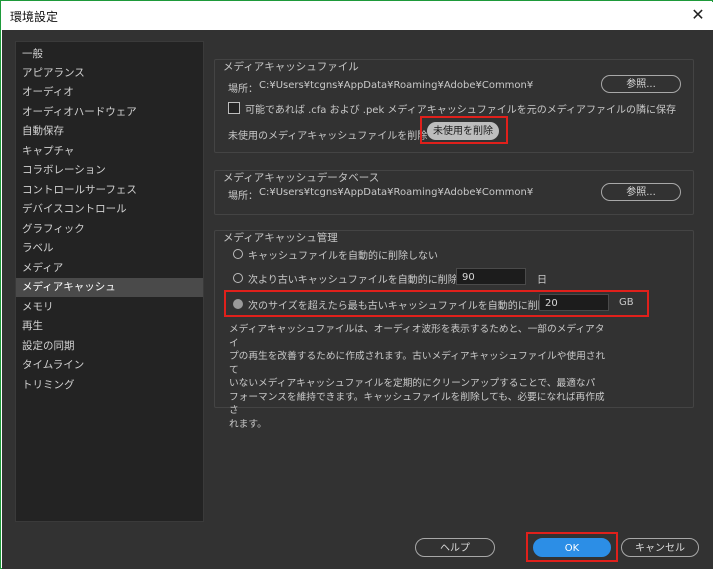  I want to click on days-input: 90, so click(491, 276).